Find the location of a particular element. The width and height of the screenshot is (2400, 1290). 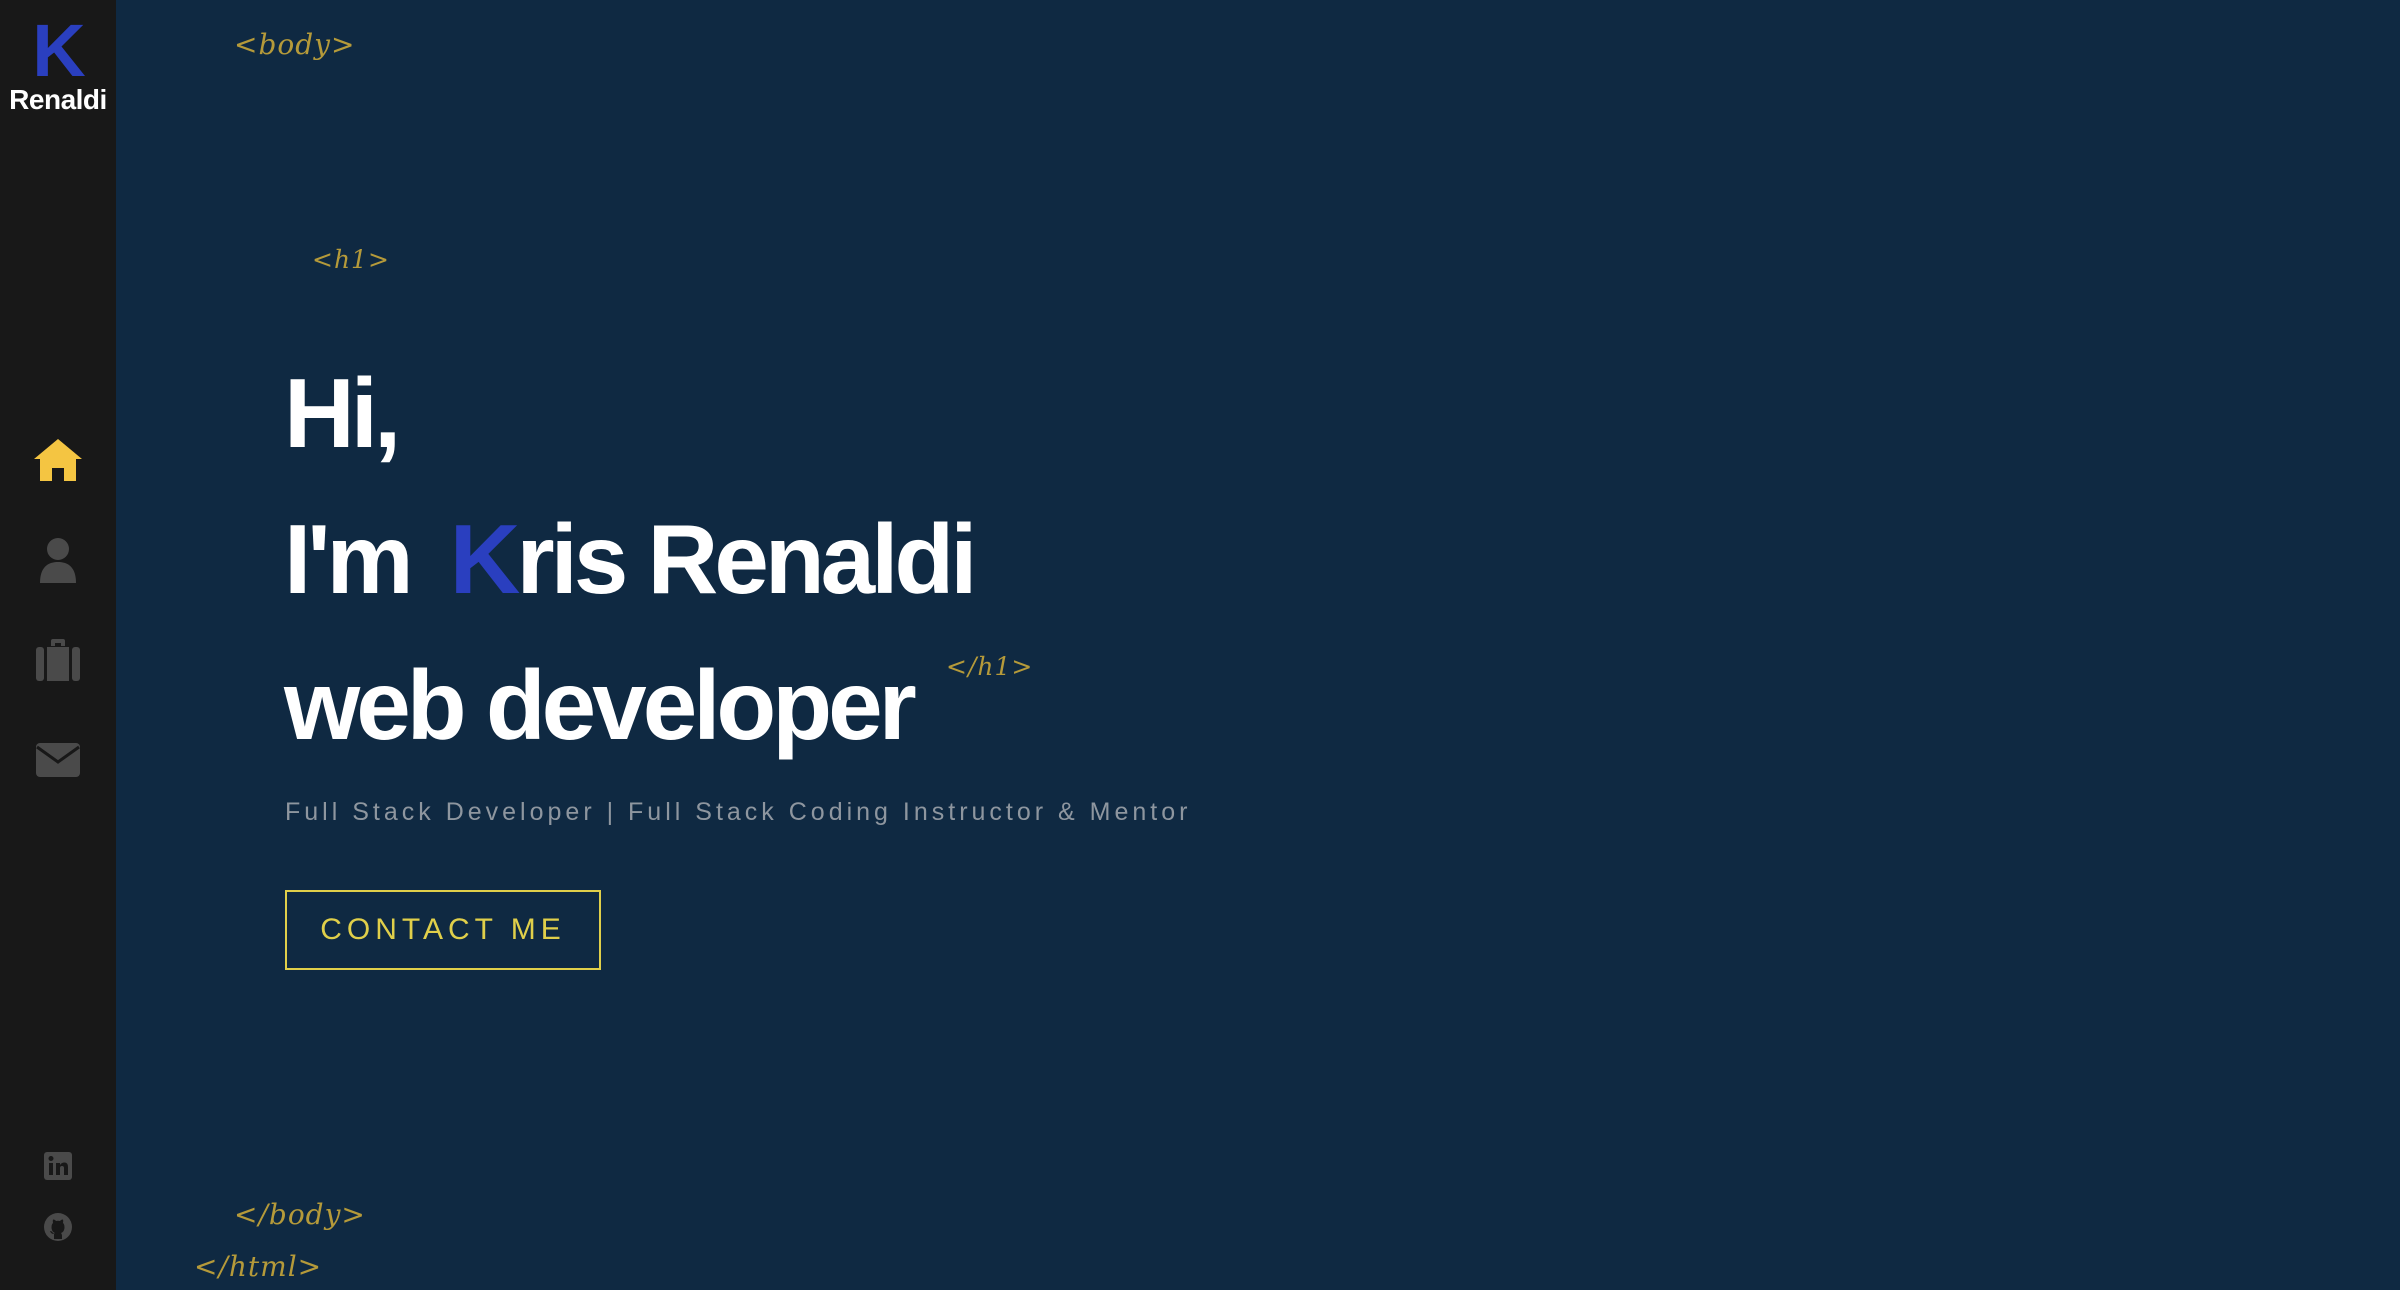

logo-letter: K is located at coordinates (58, 50).